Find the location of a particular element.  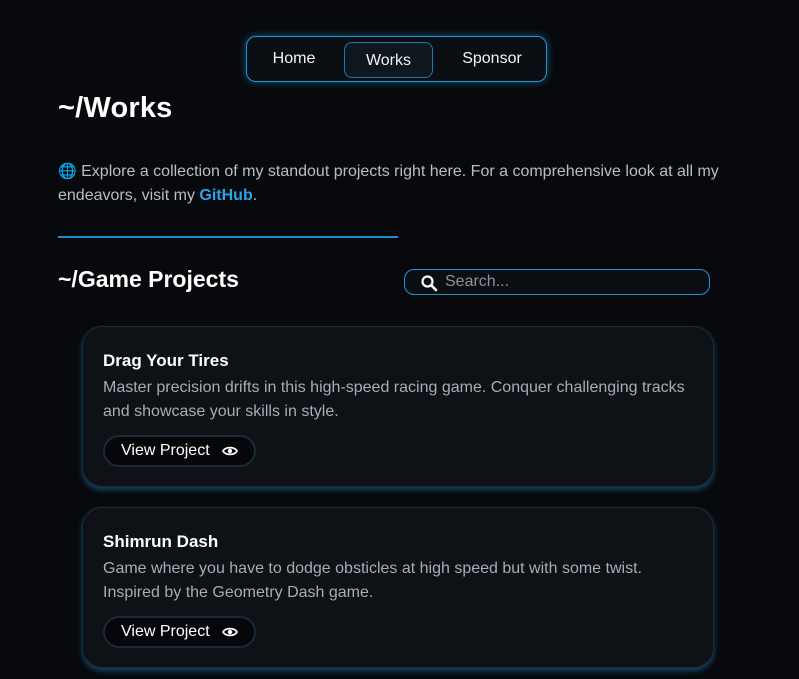

project-title: Drag Your Tires is located at coordinates (166, 360).